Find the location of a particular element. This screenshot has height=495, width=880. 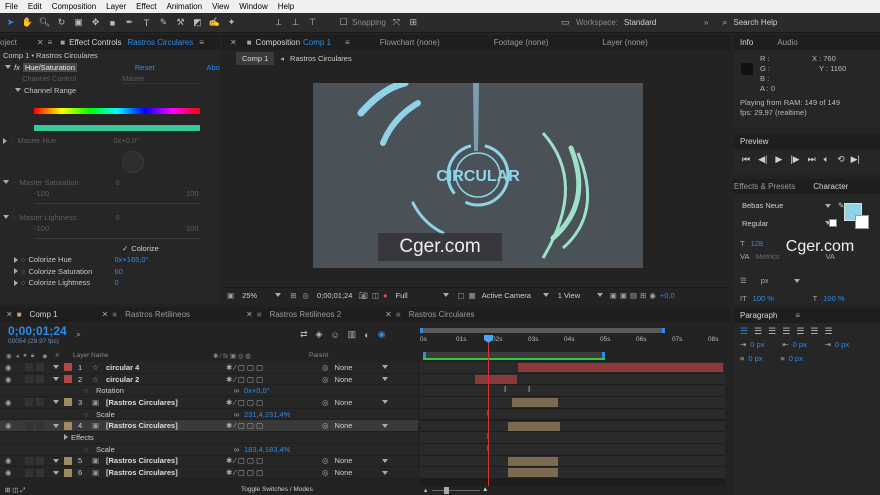

timeline-tab: Rastros Retilineos 2 is located at coordinates (306, 314).